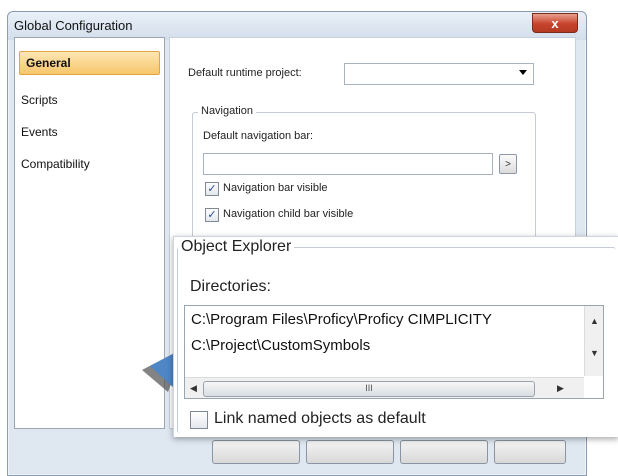  I want to click on help-button, so click(530, 452).